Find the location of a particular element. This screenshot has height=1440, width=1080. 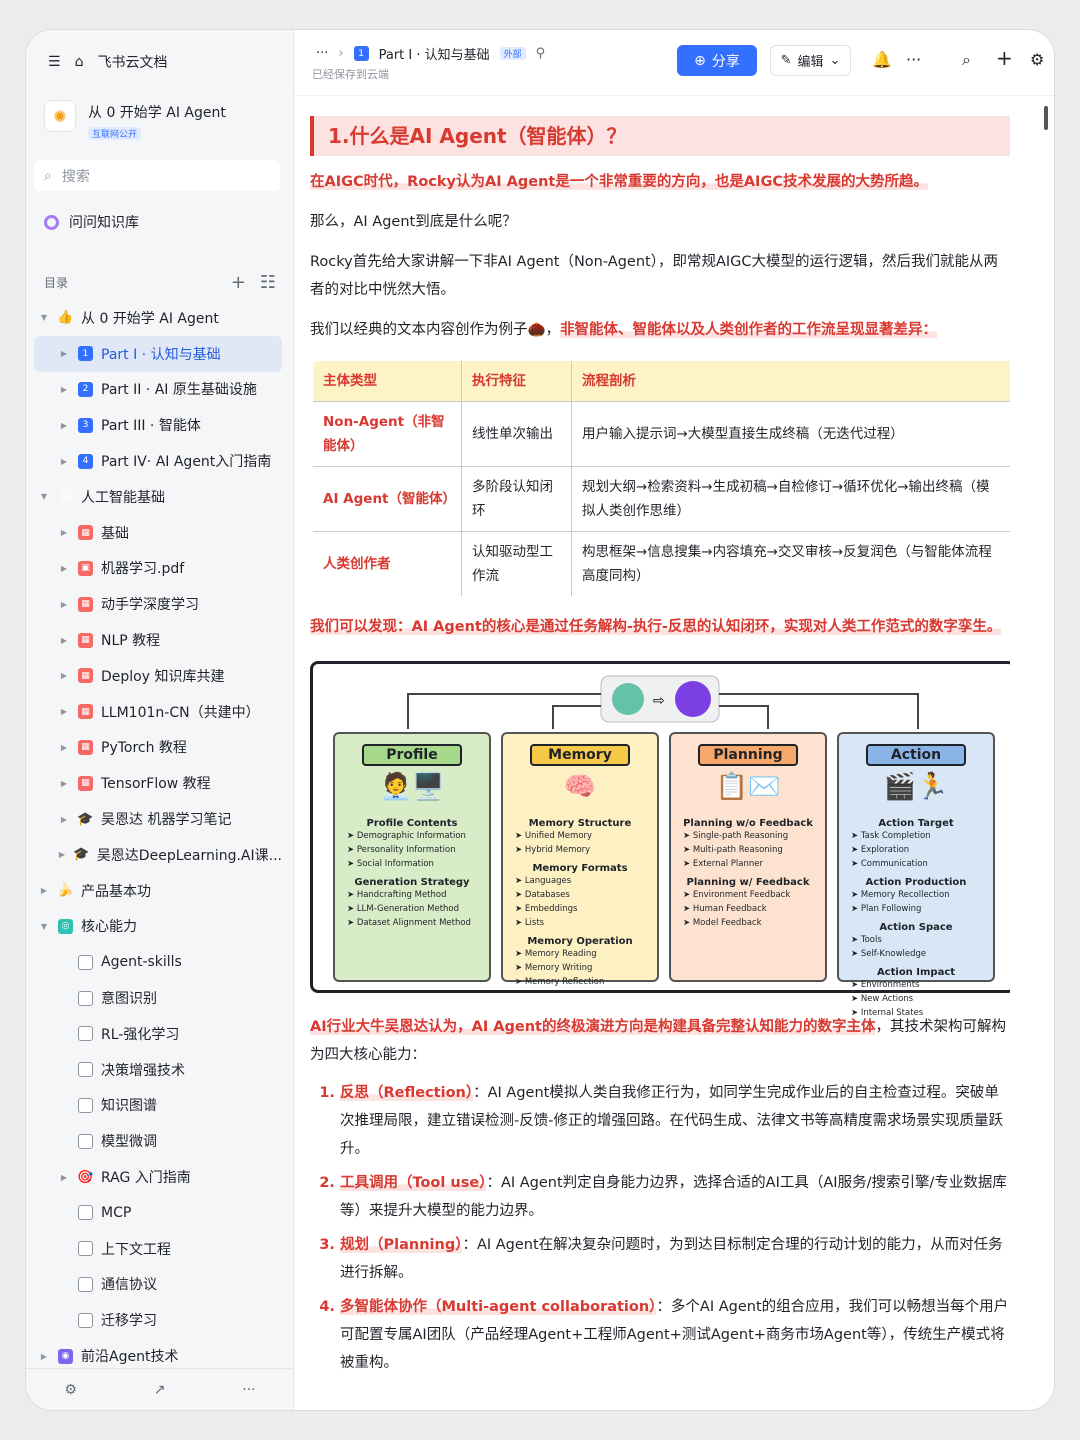

add-icon: + is located at coordinates (238, 282).